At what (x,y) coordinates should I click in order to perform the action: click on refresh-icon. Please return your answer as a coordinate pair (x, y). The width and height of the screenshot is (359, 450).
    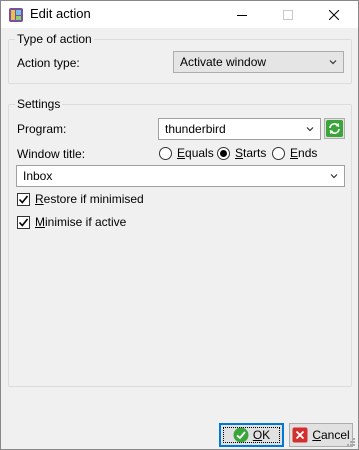
    Looking at the image, I should click on (334, 128).